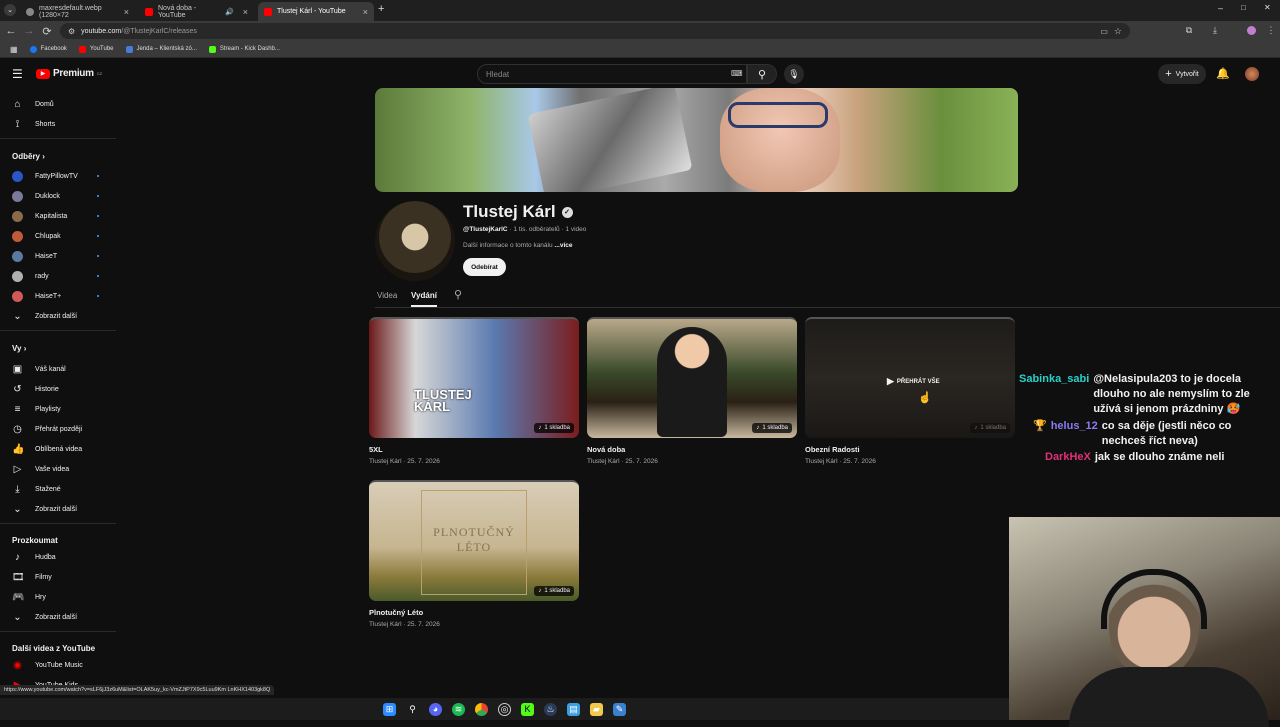  Describe the element at coordinates (396, 612) in the screenshot. I see `release-title: Plnotučný Léto` at that location.